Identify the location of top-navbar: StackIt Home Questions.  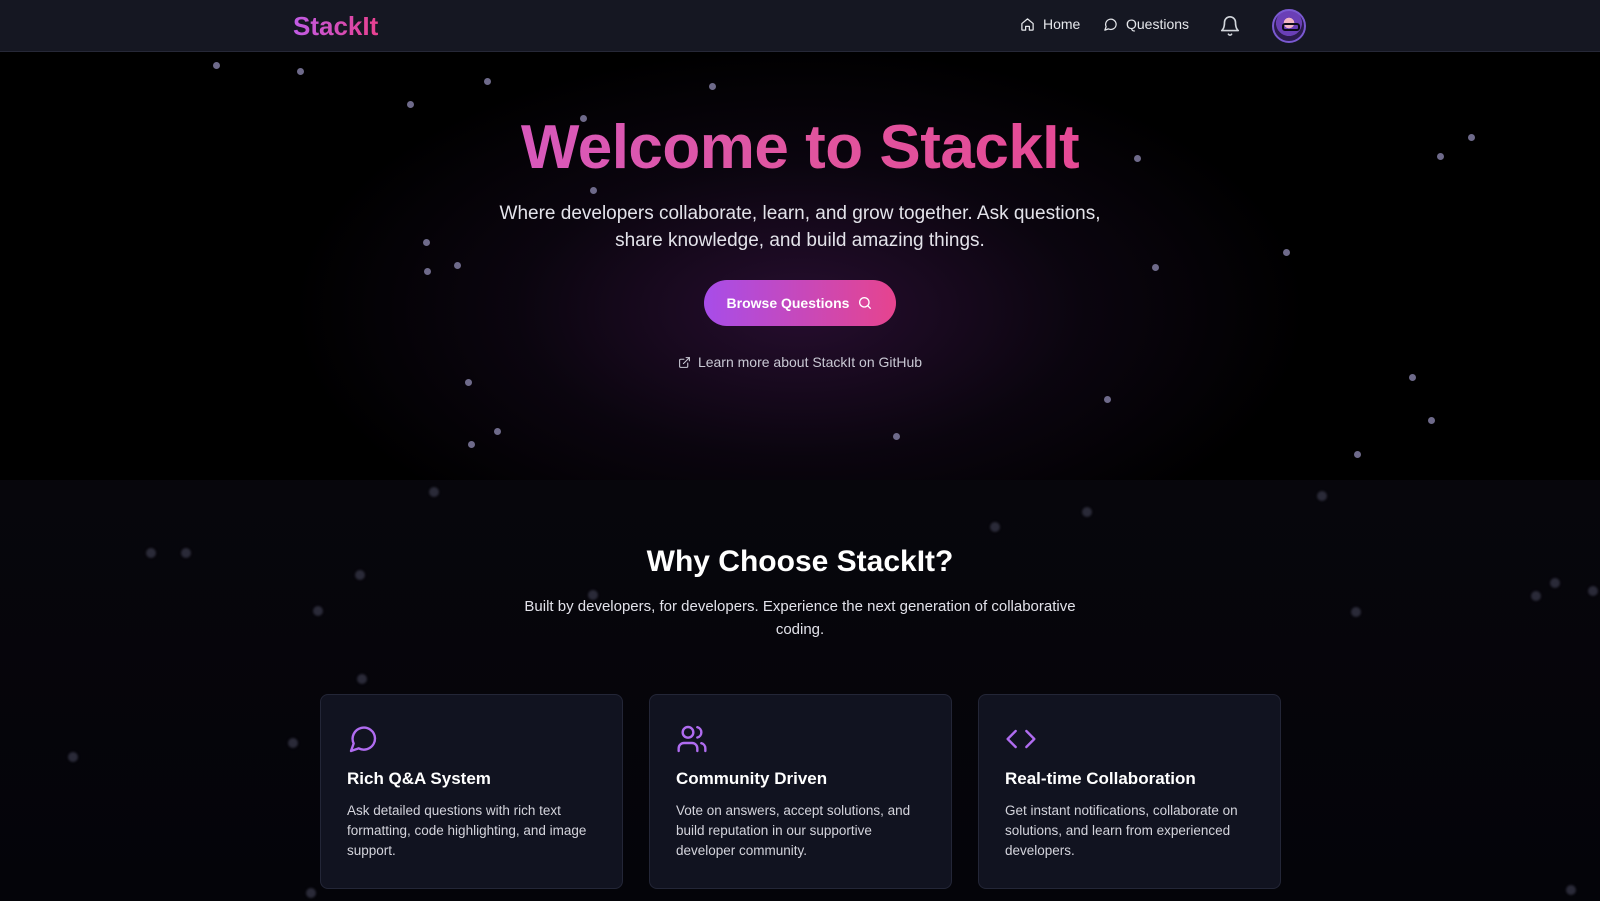
(800, 26).